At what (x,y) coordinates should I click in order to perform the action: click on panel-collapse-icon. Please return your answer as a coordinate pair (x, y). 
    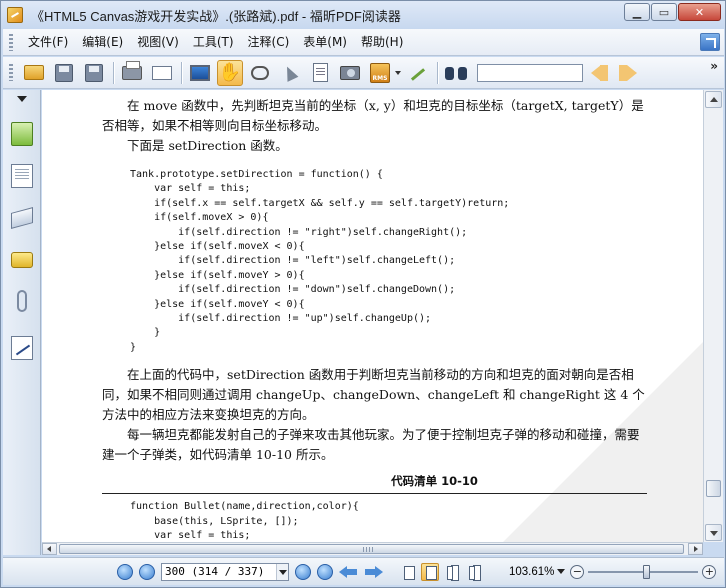
    Looking at the image, I should click on (22, 99).